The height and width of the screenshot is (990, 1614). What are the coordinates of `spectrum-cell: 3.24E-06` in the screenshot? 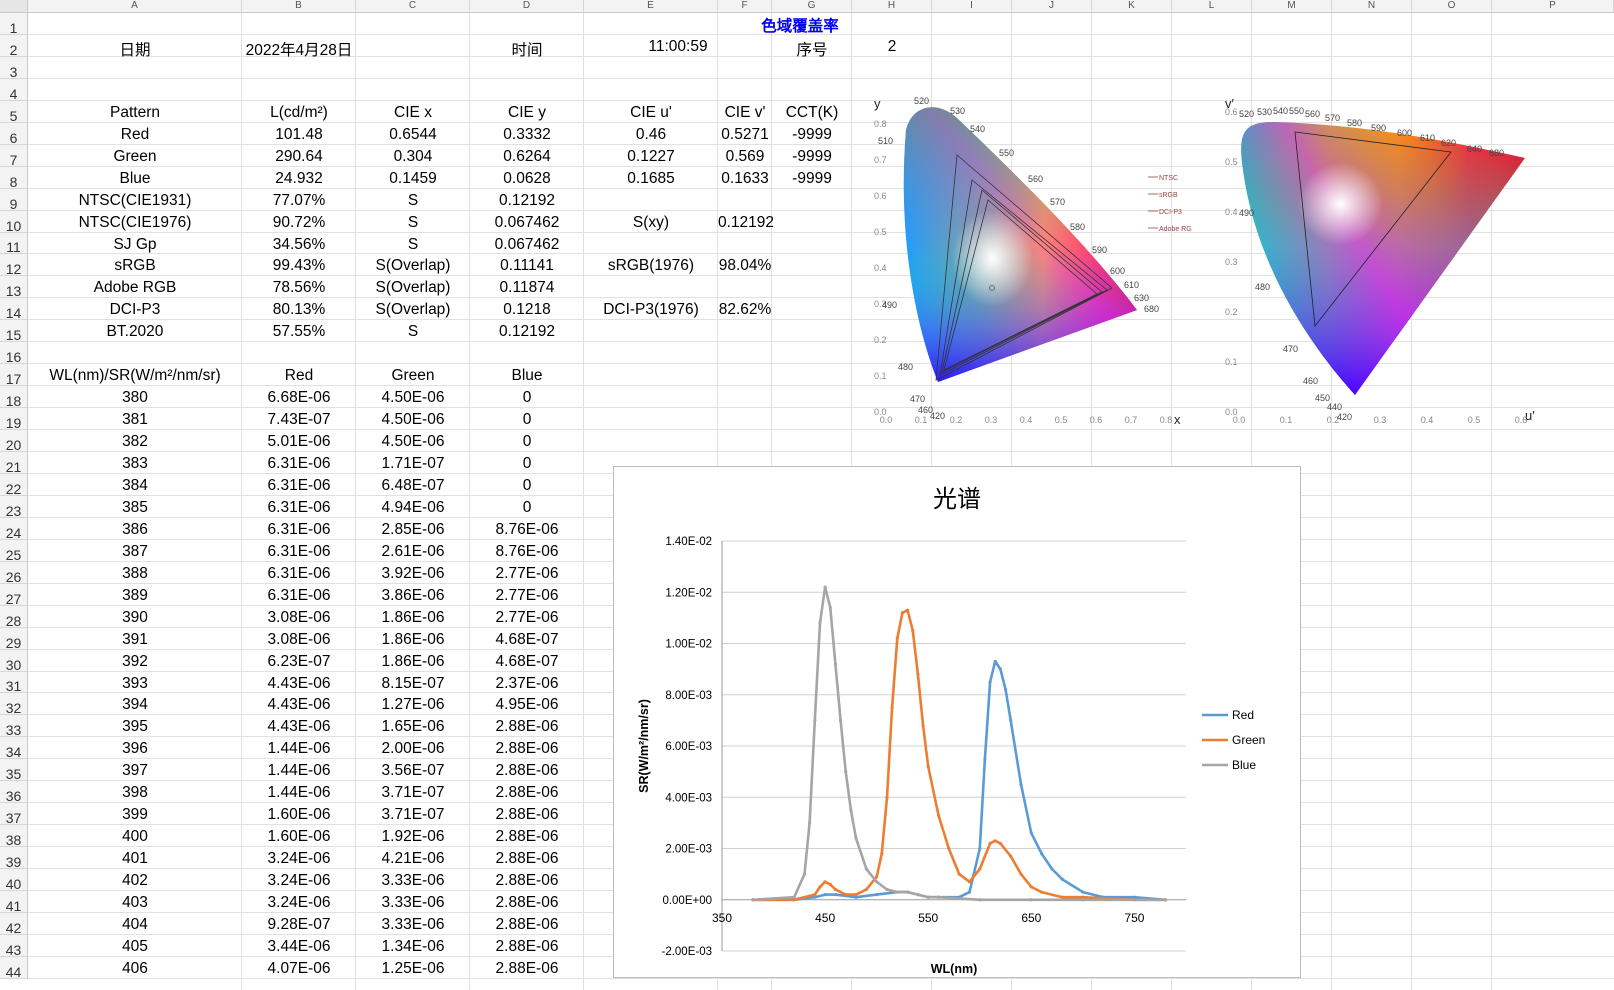 It's located at (299, 881).